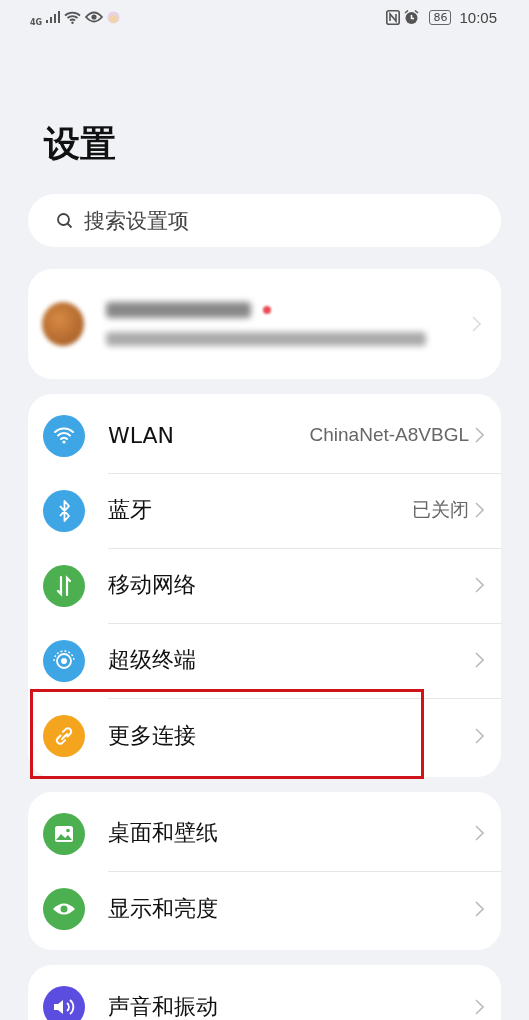  I want to click on battery-indicator: 86, so click(440, 17).